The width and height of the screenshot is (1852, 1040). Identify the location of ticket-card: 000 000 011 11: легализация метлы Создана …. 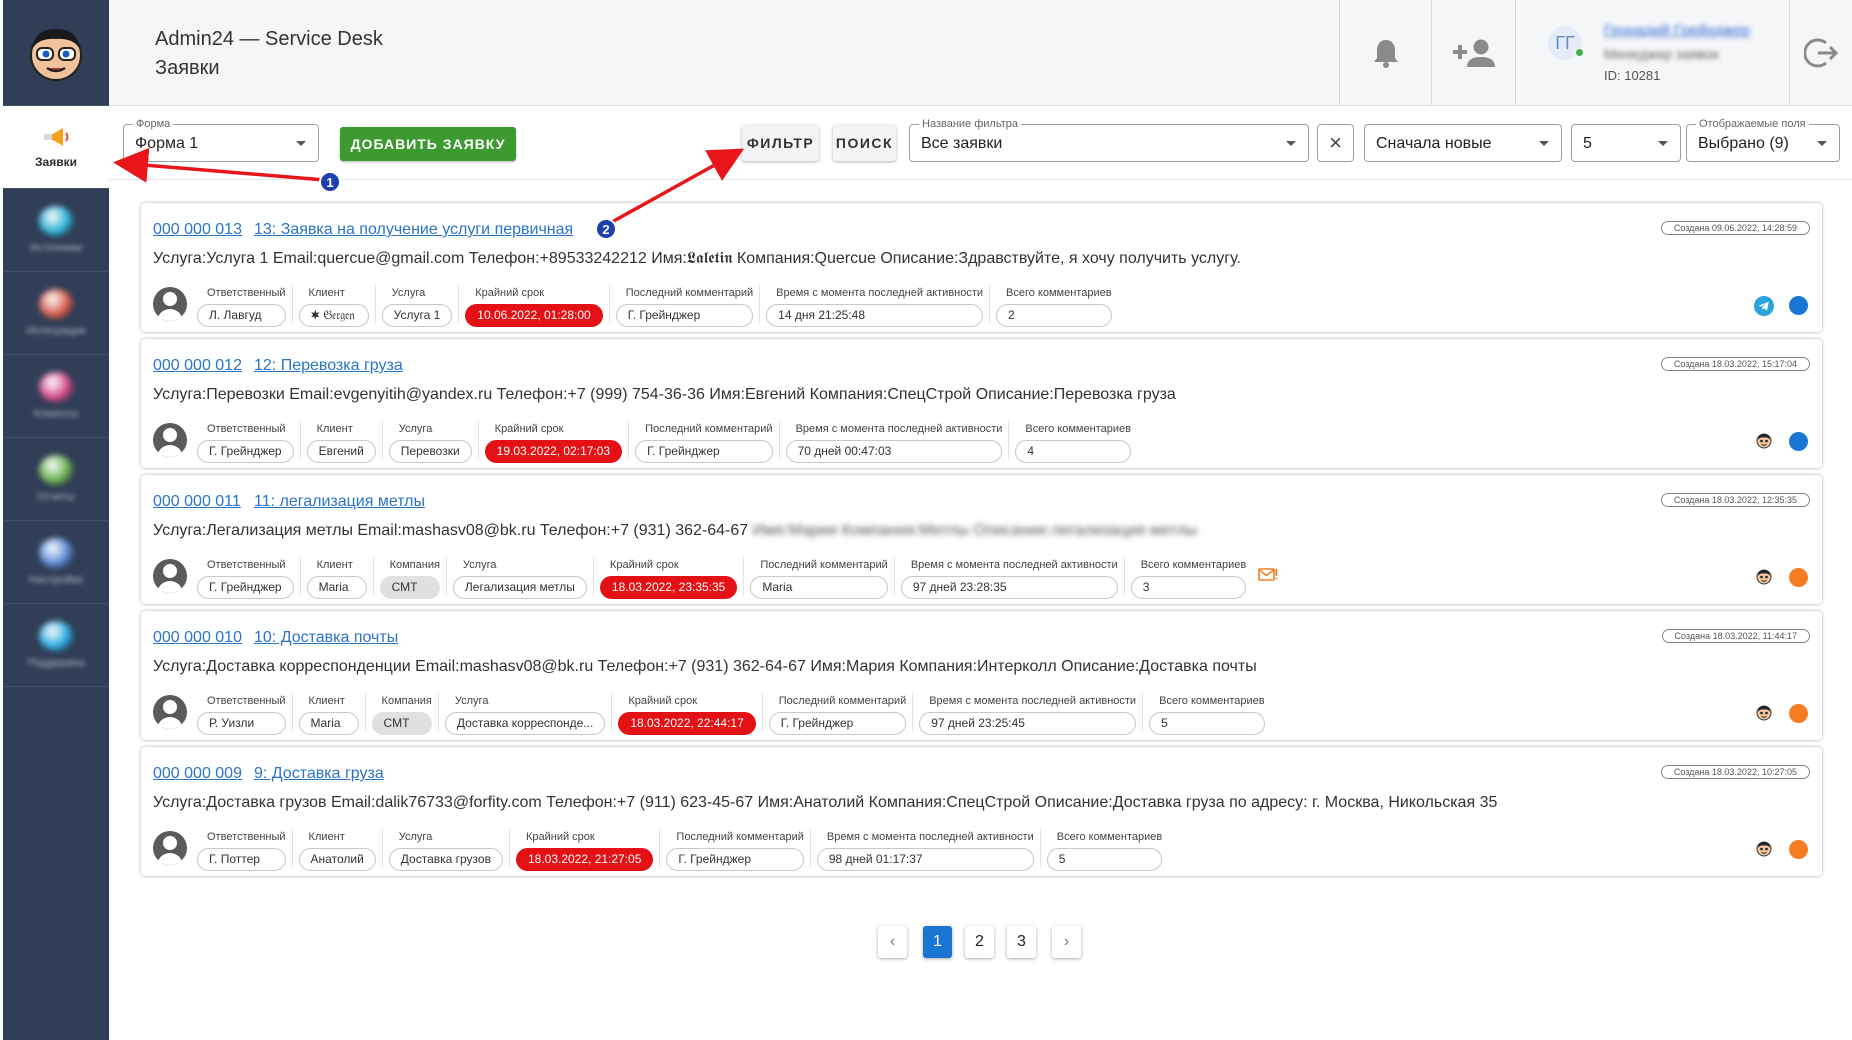
(981, 539).